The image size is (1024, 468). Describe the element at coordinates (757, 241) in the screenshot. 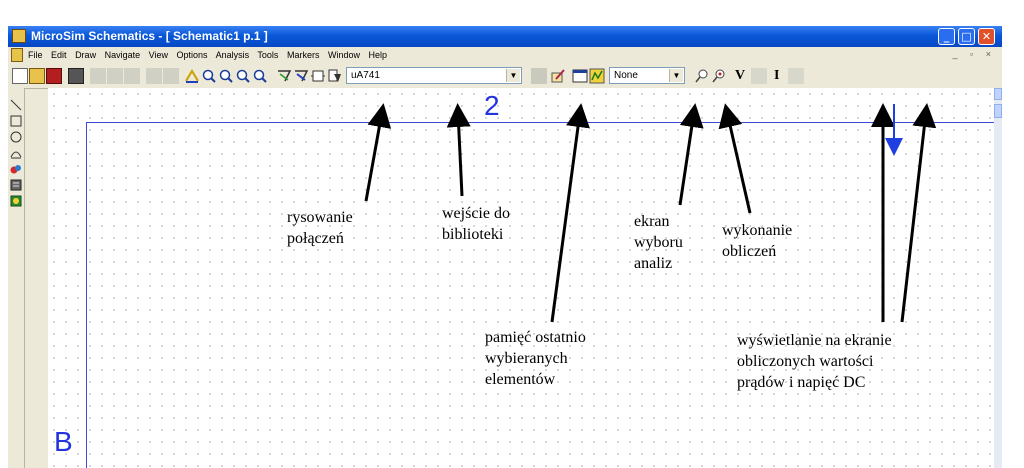

I see `label-simulate: wykonanie obliczeń` at that location.